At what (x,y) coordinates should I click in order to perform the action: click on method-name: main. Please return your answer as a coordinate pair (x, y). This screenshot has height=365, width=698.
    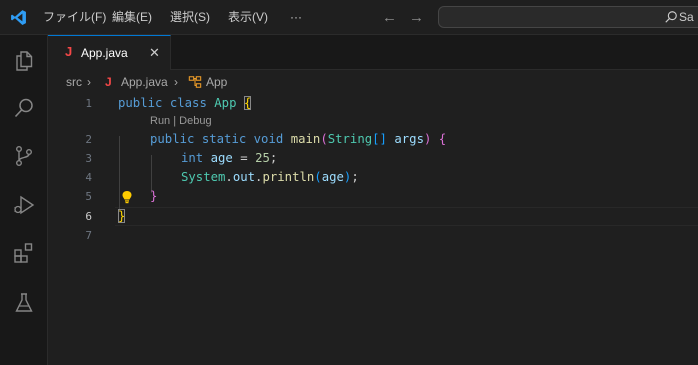
    Looking at the image, I should click on (305, 139).